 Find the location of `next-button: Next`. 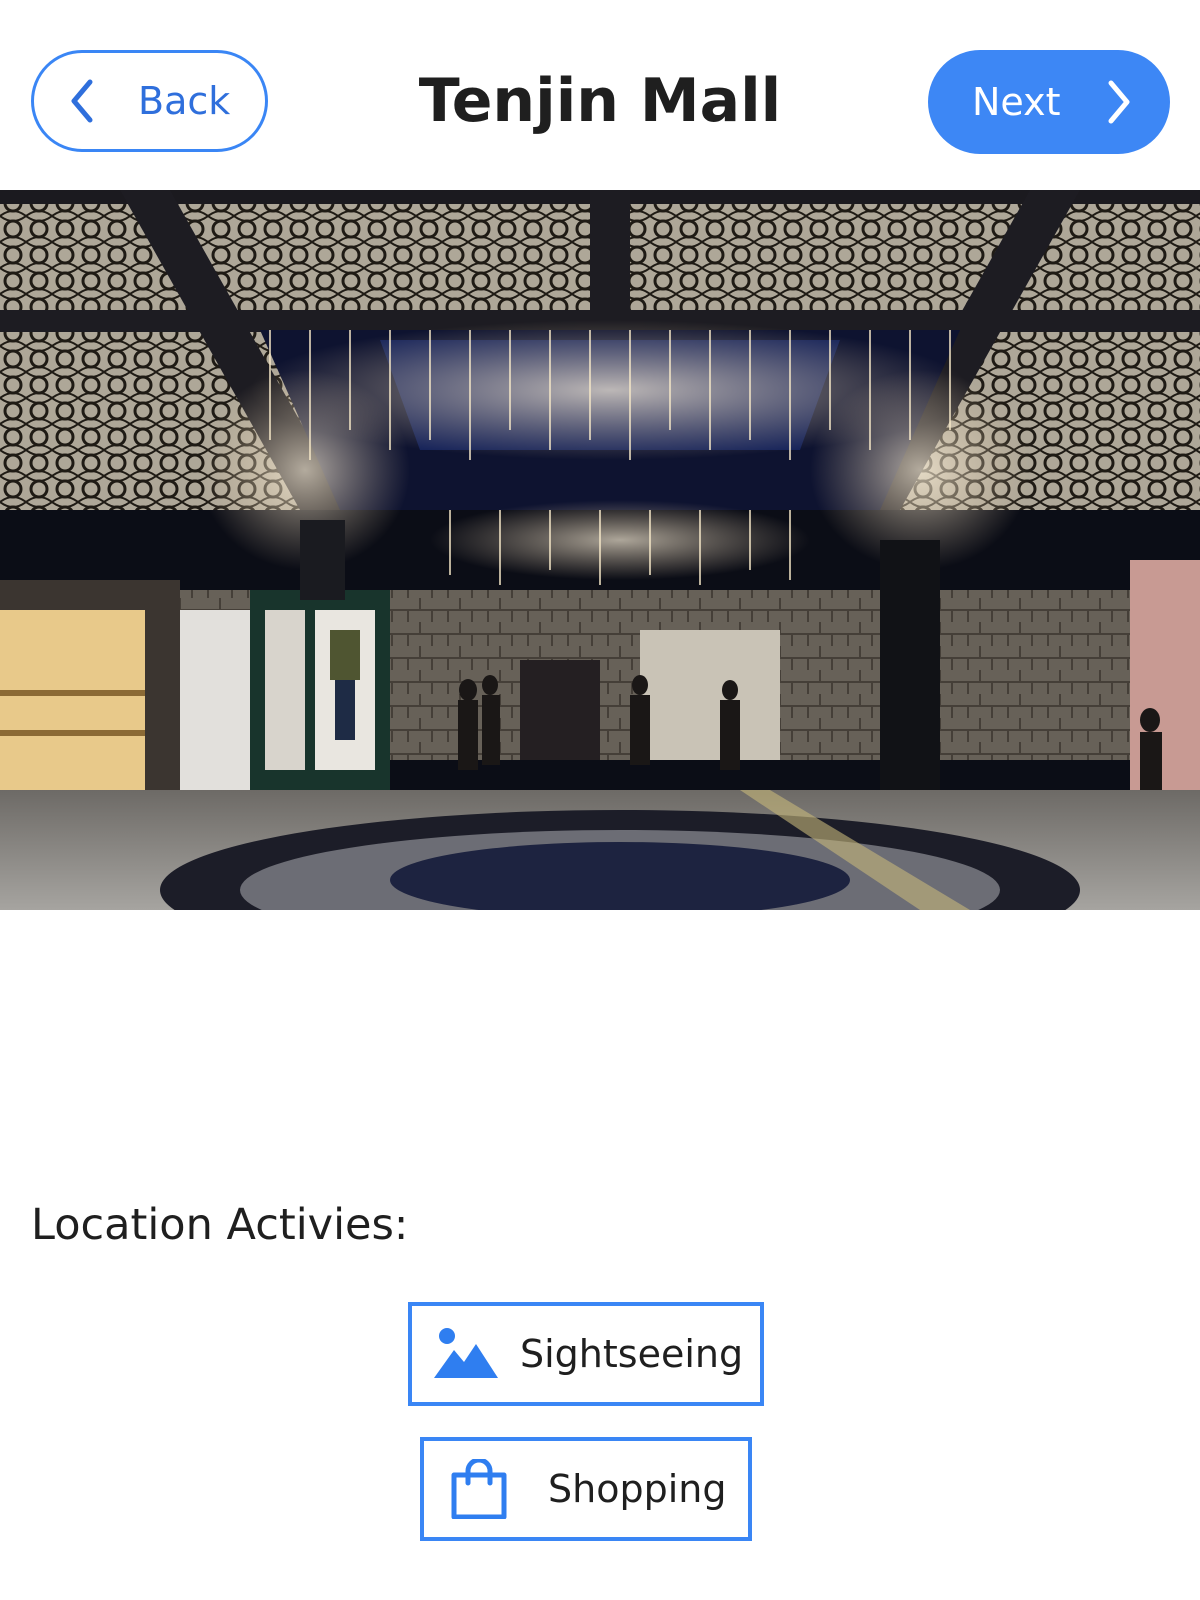

next-button: Next is located at coordinates (1049, 102).